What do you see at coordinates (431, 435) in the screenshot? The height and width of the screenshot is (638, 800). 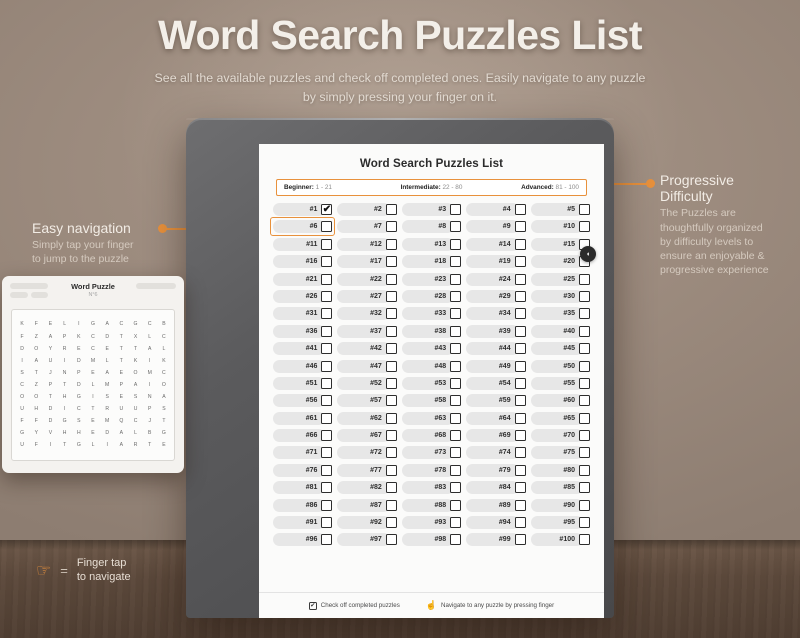 I see `puzzle-item-68: #68` at bounding box center [431, 435].